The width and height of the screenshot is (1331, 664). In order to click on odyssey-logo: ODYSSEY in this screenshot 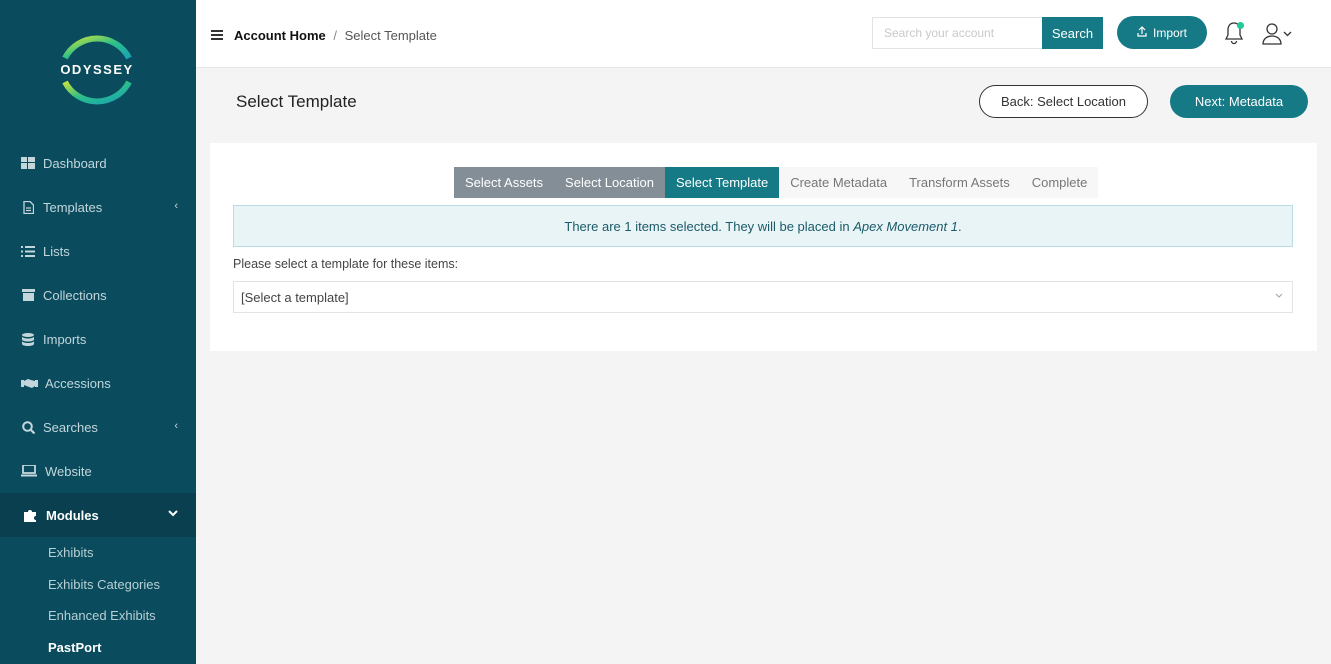, I will do `click(97, 70)`.